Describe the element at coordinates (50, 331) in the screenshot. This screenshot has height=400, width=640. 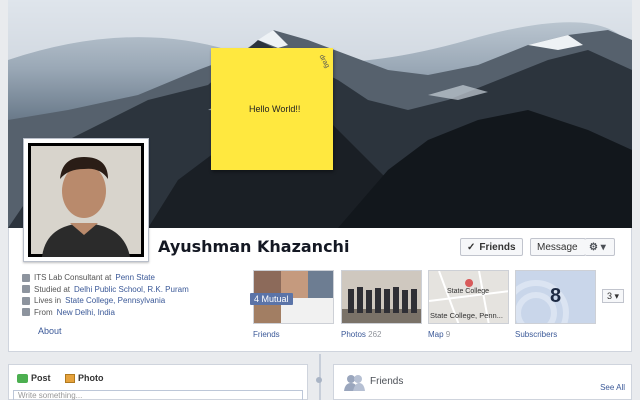
I see `about-link: About` at that location.